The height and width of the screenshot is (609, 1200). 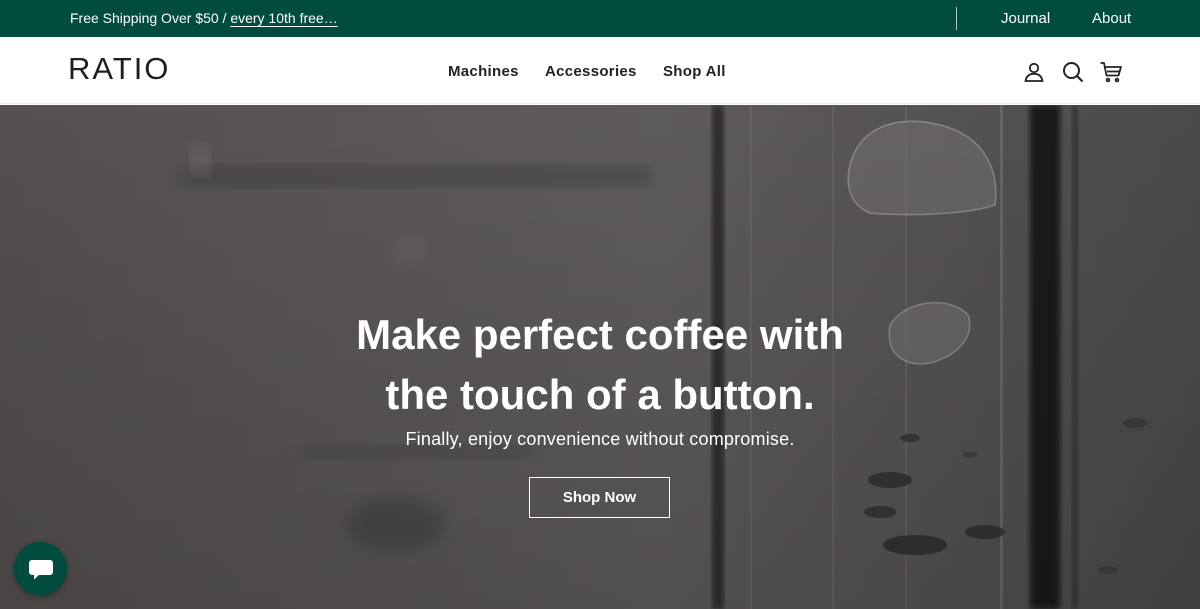 I want to click on hero-title-line-1: Make perfect coffee with, so click(x=600, y=334).